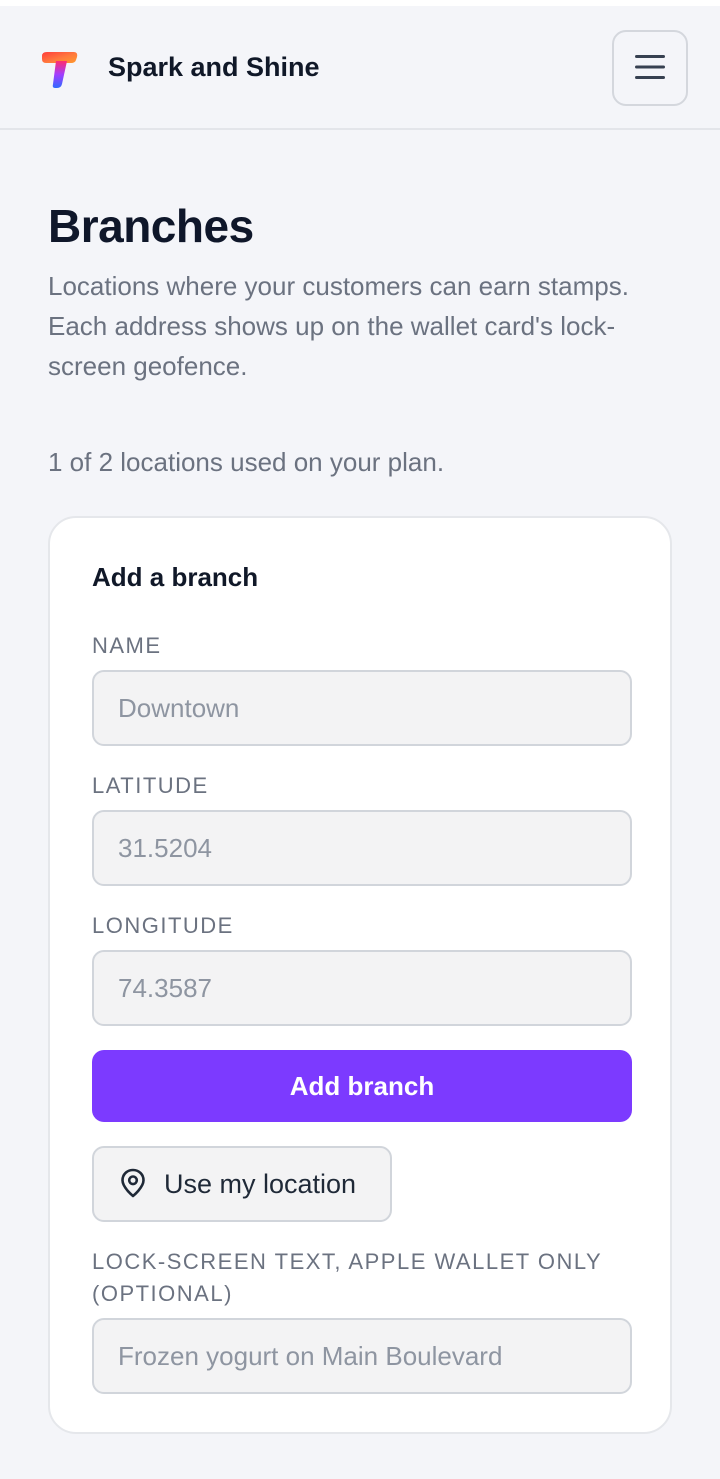 The width and height of the screenshot is (720, 1479). I want to click on page-title: Branches, so click(151, 226).